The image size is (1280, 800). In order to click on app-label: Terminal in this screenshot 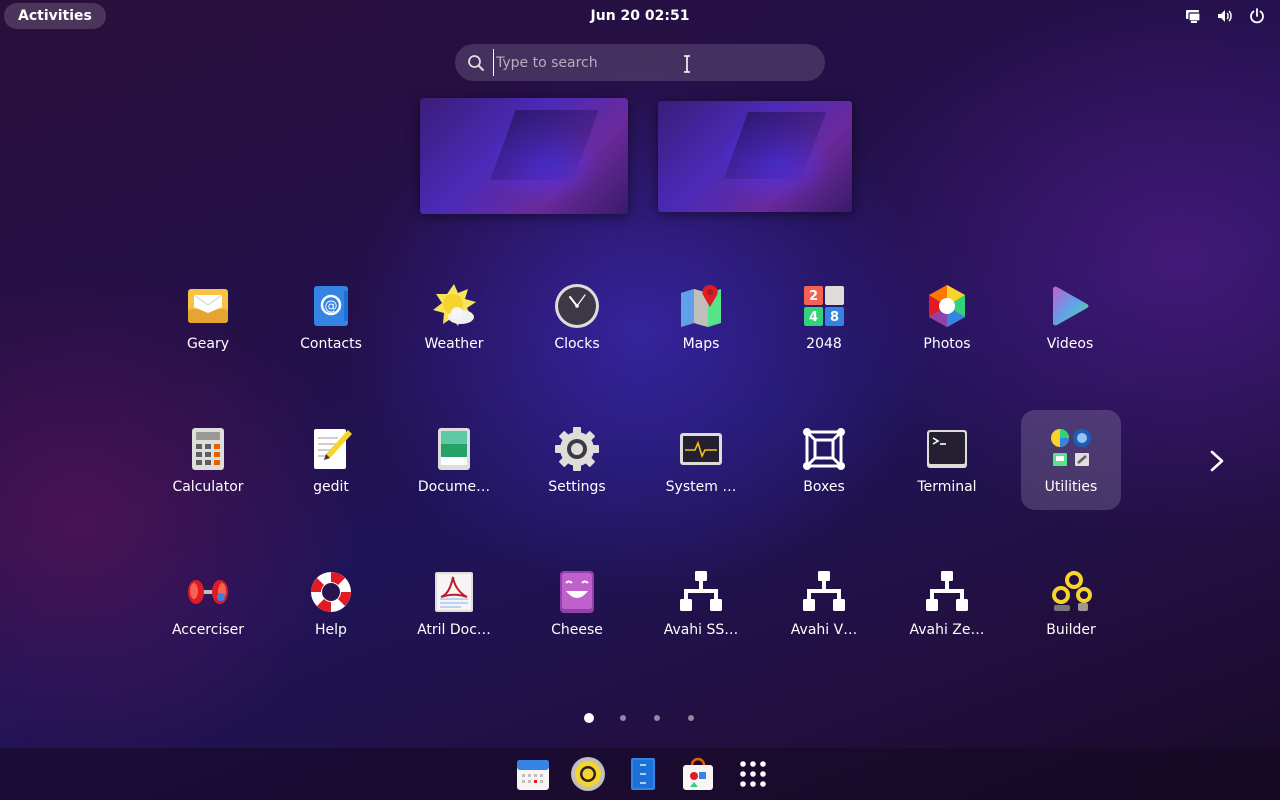, I will do `click(947, 487)`.